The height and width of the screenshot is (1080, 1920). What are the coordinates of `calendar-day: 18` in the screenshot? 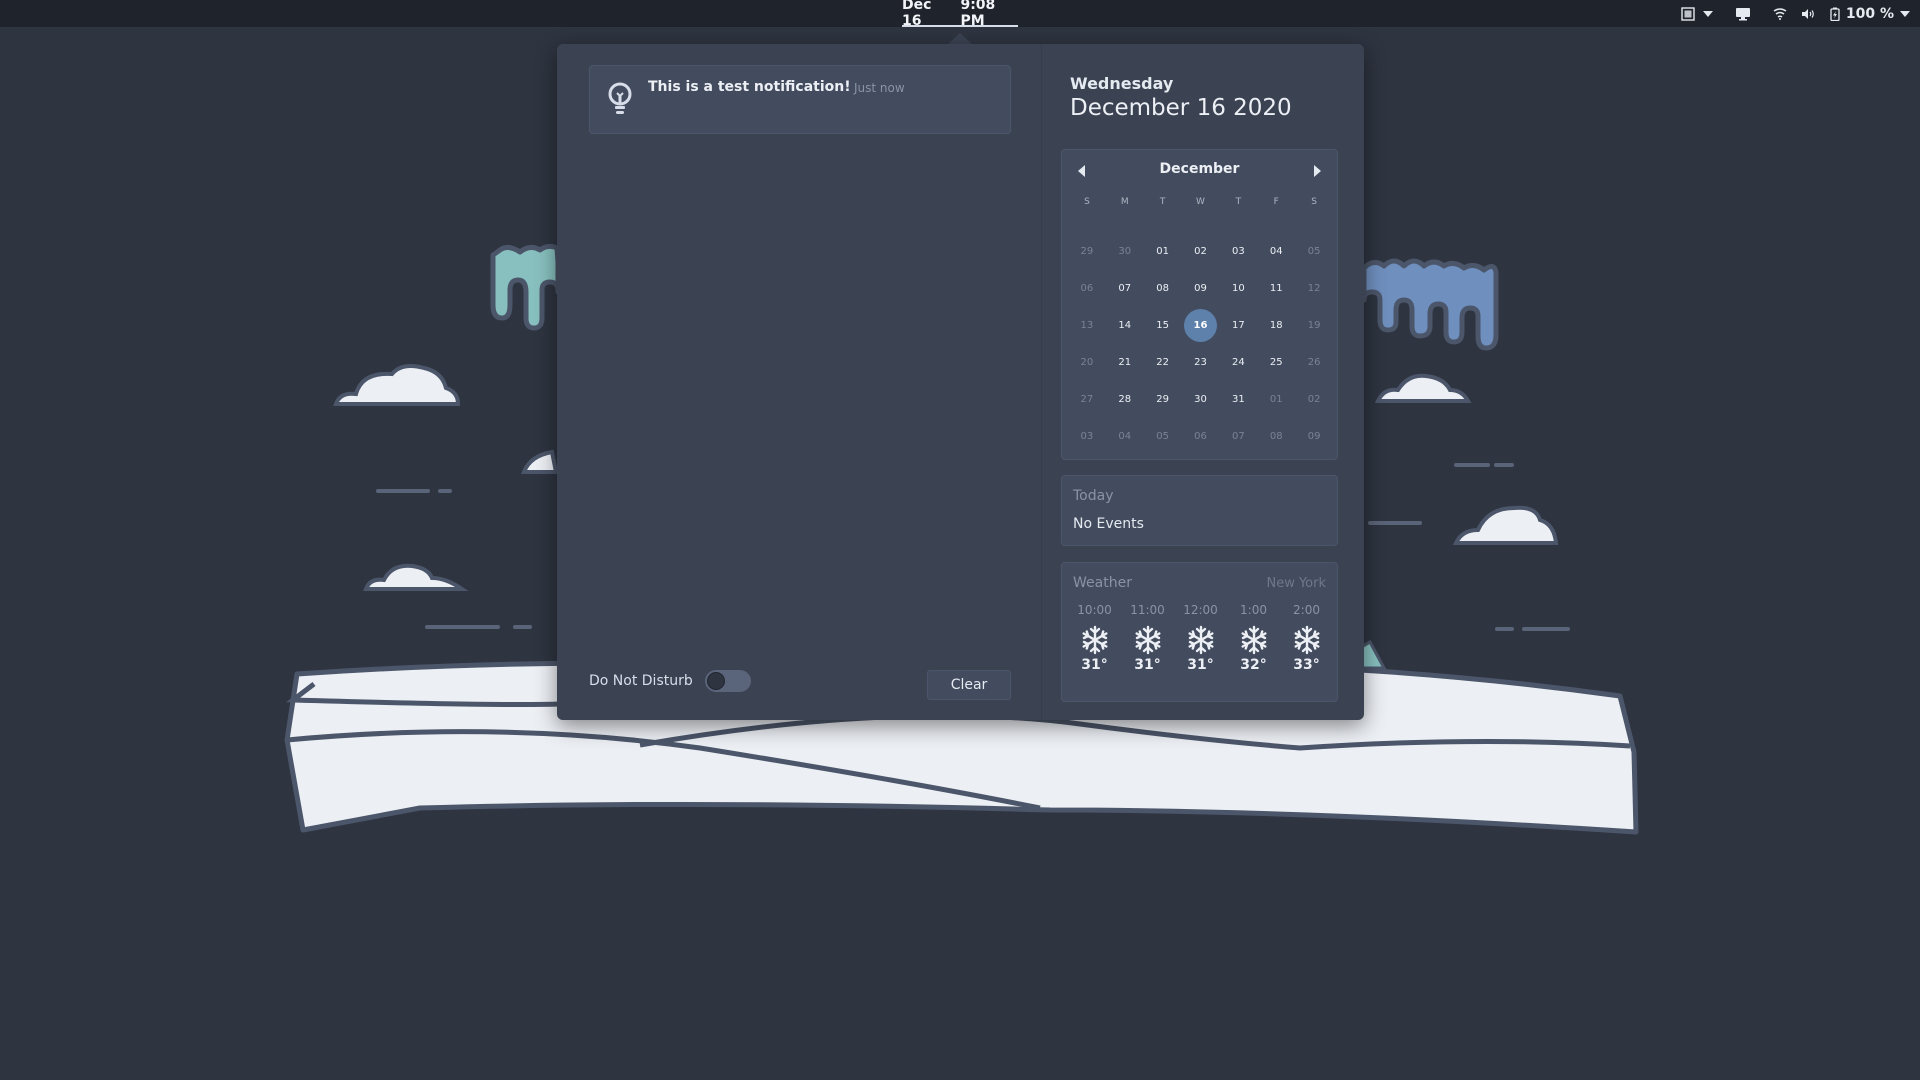 It's located at (1276, 325).